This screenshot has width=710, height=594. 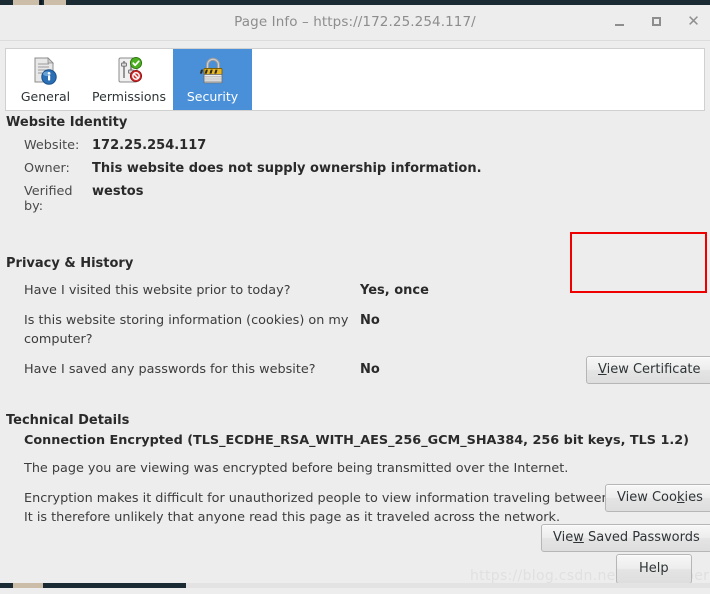 I want to click on privacy-value-cookies: No, so click(x=370, y=320).